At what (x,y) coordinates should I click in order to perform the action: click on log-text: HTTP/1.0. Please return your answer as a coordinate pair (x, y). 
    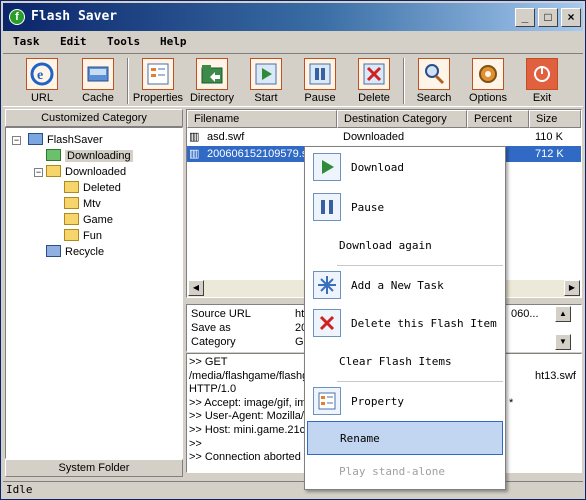
    Looking at the image, I should click on (213, 389).